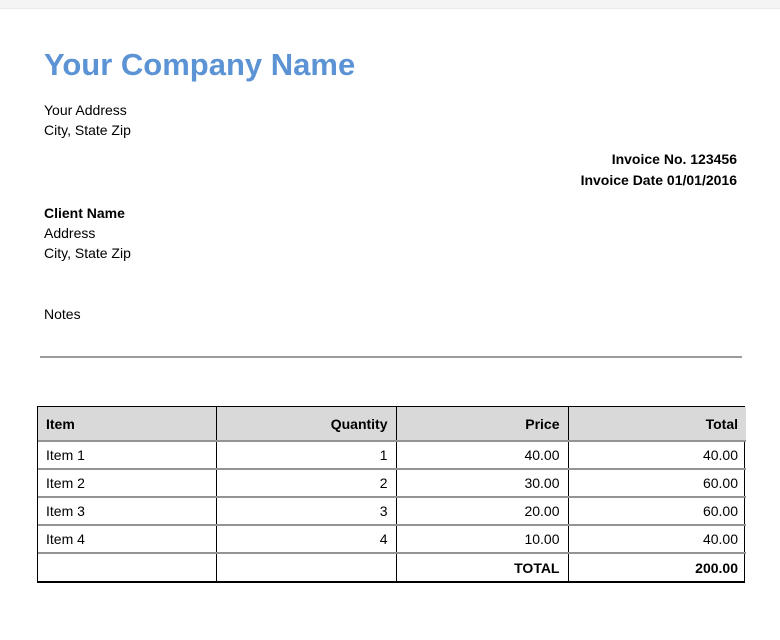  I want to click on table-row: Item 2 2 30.00 60.00, so click(392, 483).